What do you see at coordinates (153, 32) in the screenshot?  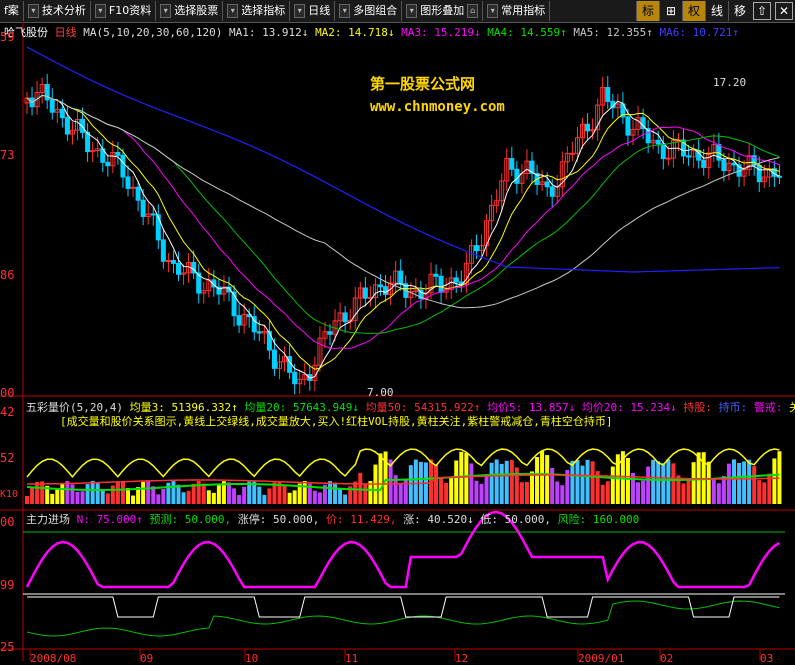 I see `ma-params: MA(5,10,20,30,60,120)` at bounding box center [153, 32].